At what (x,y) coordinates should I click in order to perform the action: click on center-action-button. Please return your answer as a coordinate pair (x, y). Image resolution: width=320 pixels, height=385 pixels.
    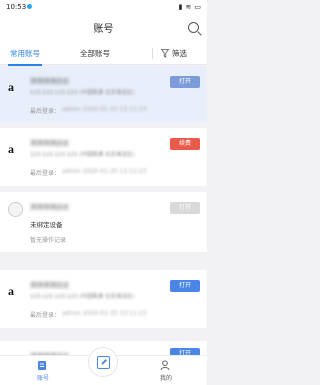
    Looking at the image, I should click on (103, 362).